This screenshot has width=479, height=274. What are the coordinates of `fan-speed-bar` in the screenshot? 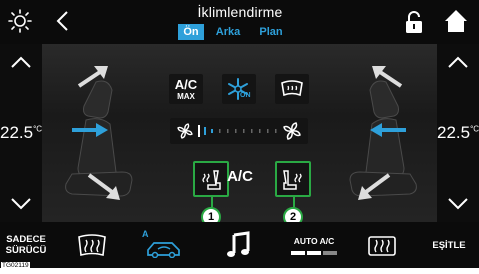 It's located at (239, 131).